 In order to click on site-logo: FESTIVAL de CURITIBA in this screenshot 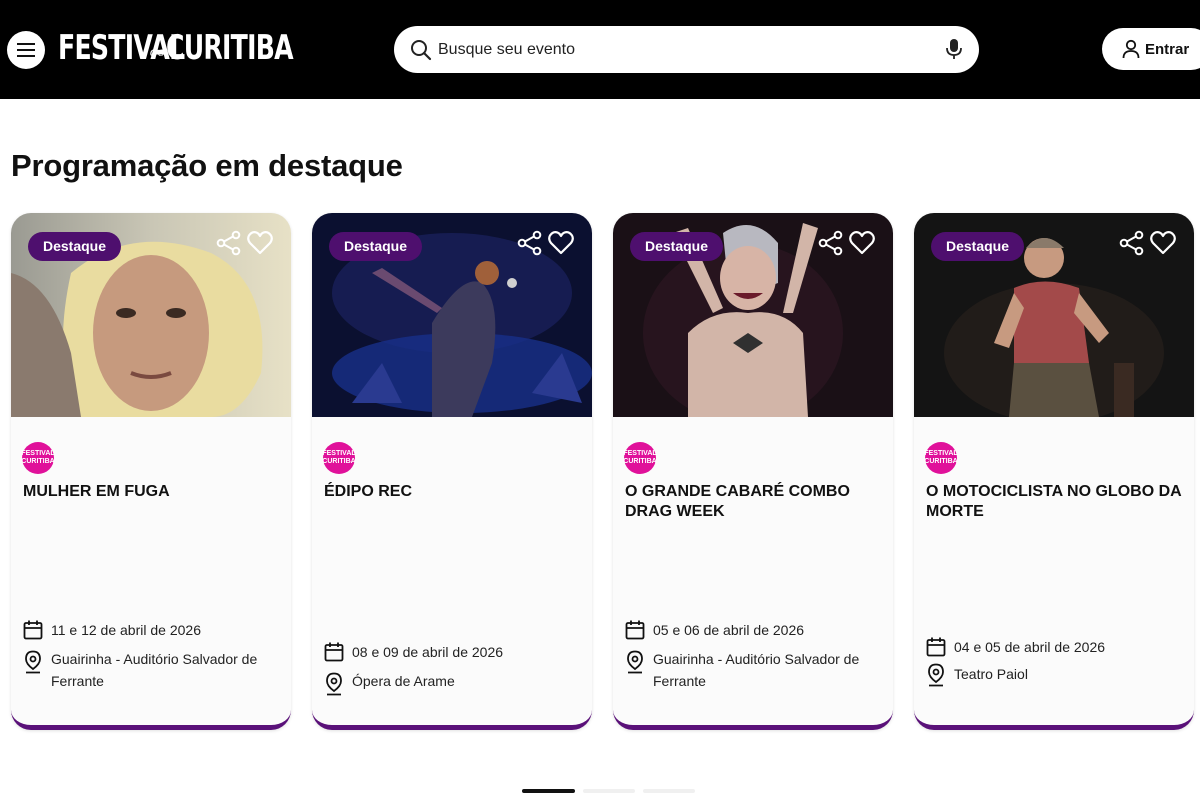, I will do `click(175, 48)`.